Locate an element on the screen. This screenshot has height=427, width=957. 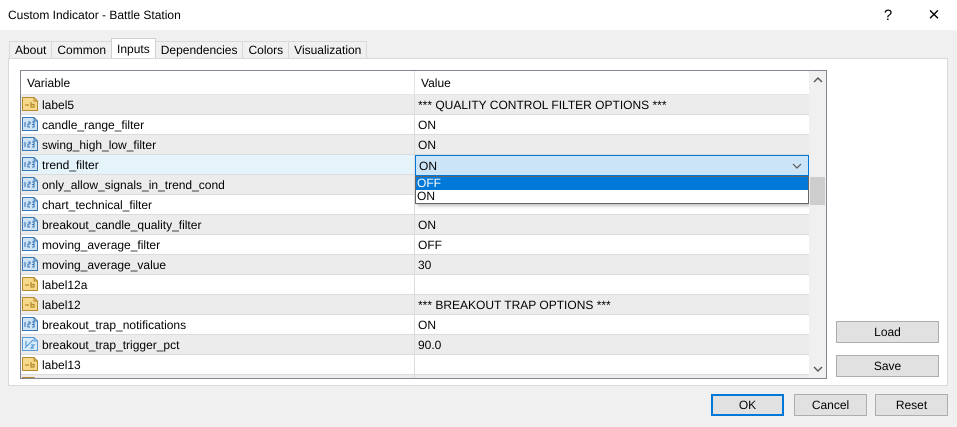
value-text: *** QUALITY CONTROL FILTER OPTIONS *** is located at coordinates (542, 105).